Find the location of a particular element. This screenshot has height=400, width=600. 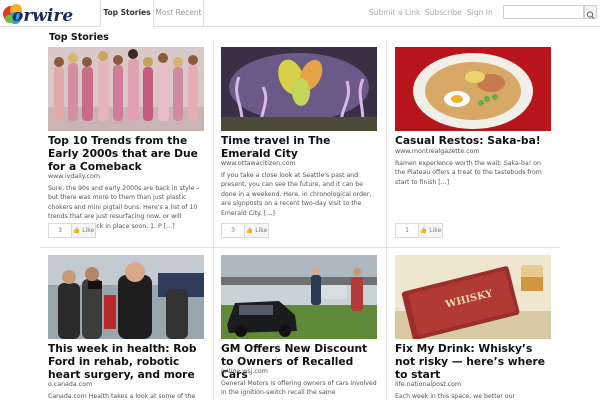

car-lot-photo is located at coordinates (299, 297).